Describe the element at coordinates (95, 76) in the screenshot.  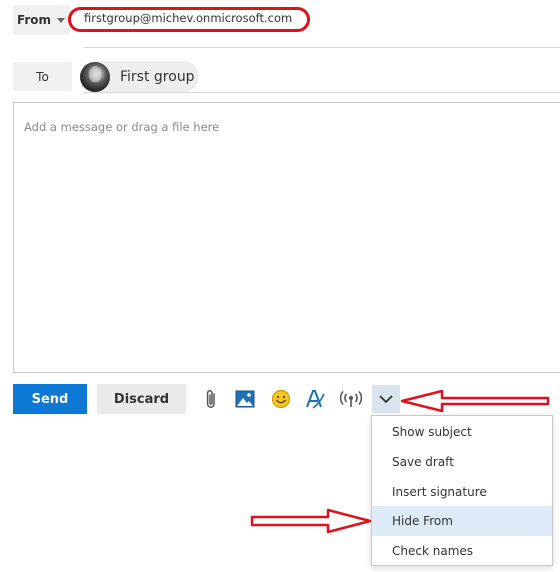
I see `avatar` at that location.